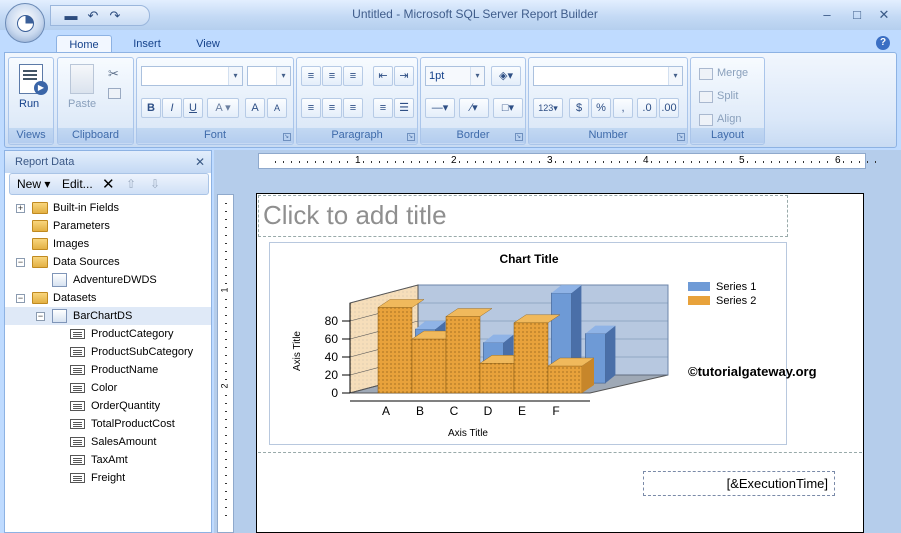 This screenshot has height=533, width=901. Describe the element at coordinates (33, 184) in the screenshot. I see `new-button: New ▾` at that location.